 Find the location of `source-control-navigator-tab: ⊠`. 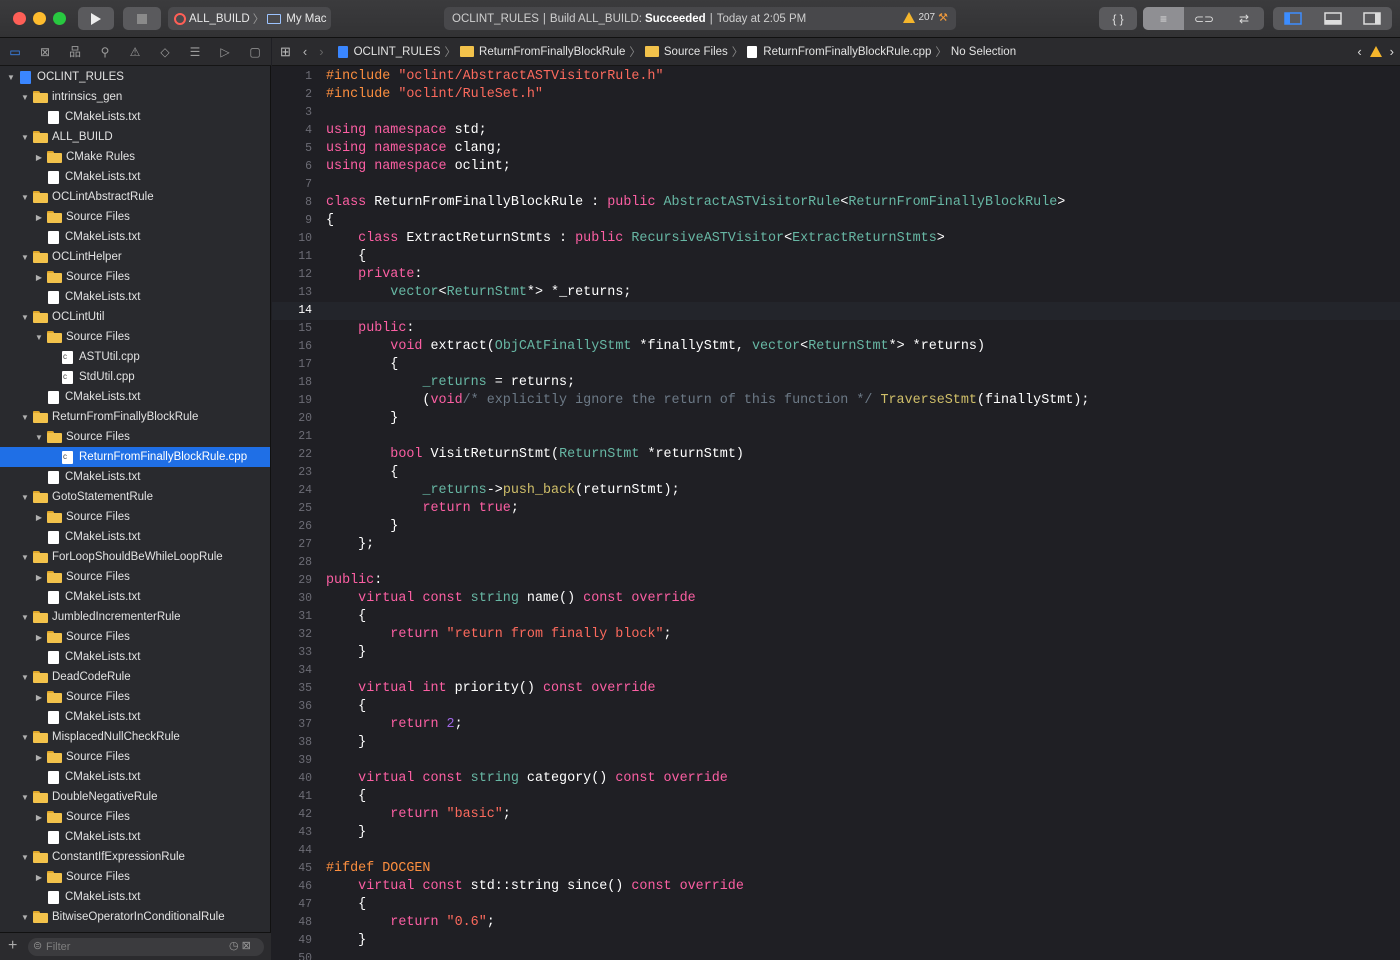

source-control-navigator-tab: ⊠ is located at coordinates (45, 52).